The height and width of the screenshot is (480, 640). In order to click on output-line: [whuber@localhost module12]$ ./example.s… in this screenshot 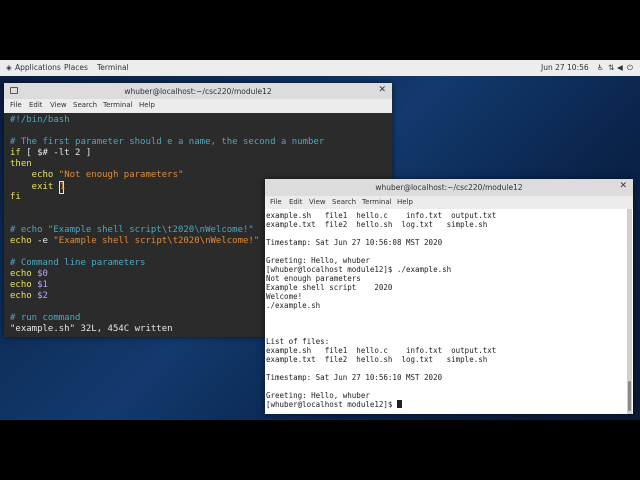, I will do `click(359, 269)`.